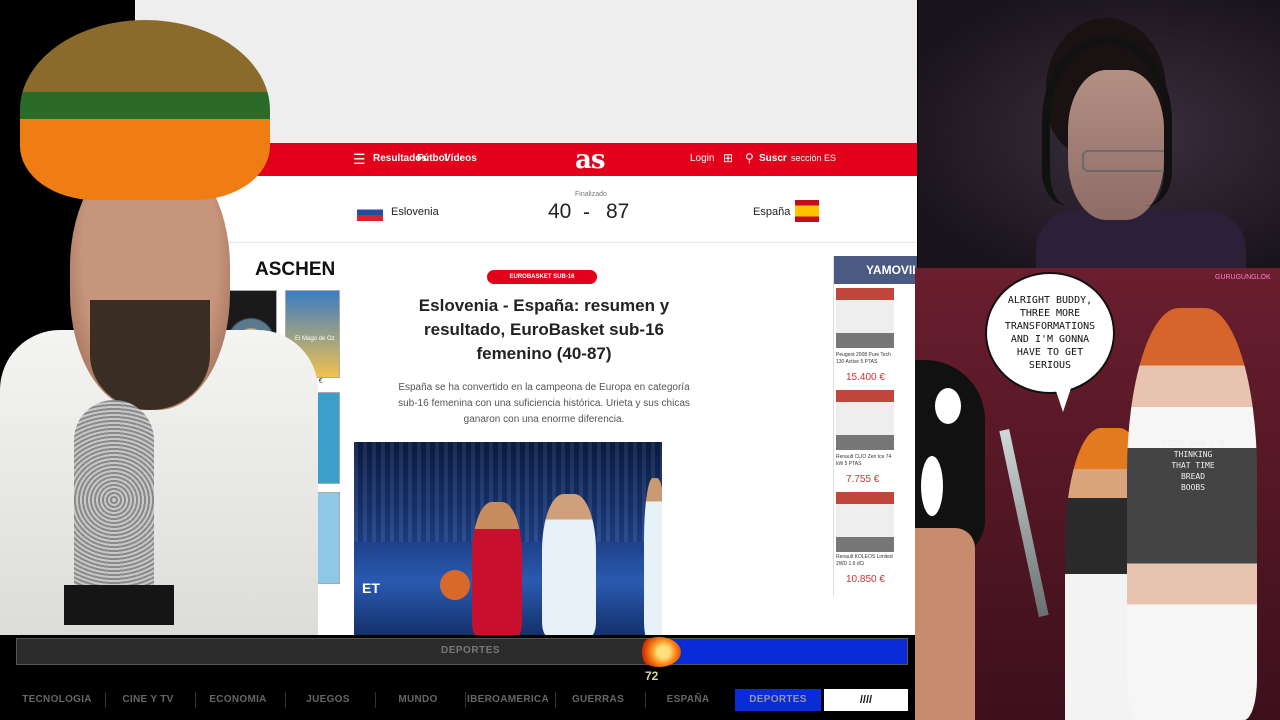  What do you see at coordinates (1063, 400) in the screenshot?
I see `speech-bubble-tail` at bounding box center [1063, 400].